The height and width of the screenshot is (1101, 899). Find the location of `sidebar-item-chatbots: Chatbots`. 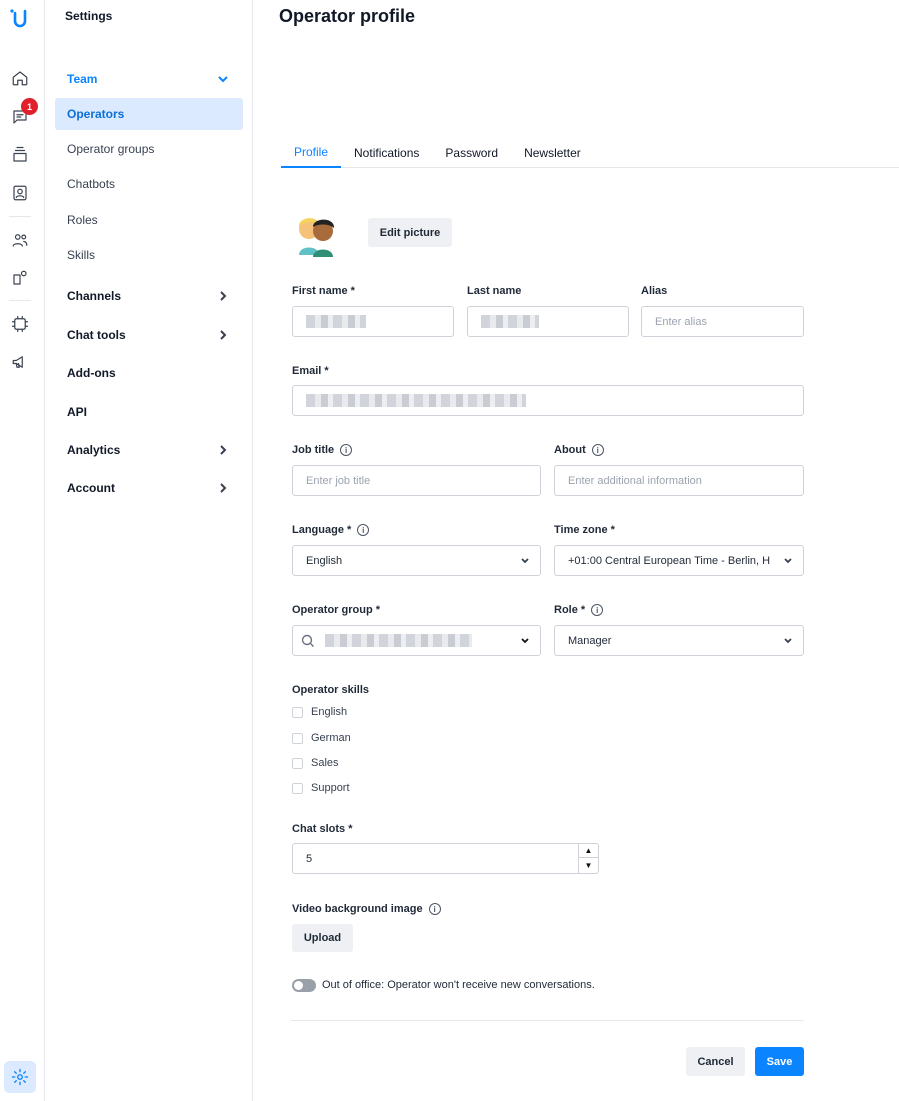

sidebar-item-chatbots: Chatbots is located at coordinates (149, 184).